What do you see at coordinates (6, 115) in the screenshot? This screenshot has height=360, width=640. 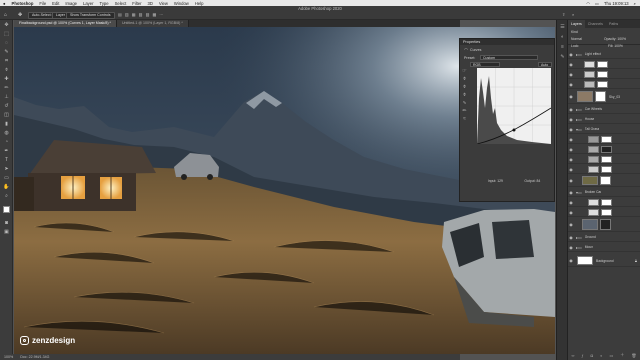 I see `eraser-tool-icon: ◫` at bounding box center [6, 115].